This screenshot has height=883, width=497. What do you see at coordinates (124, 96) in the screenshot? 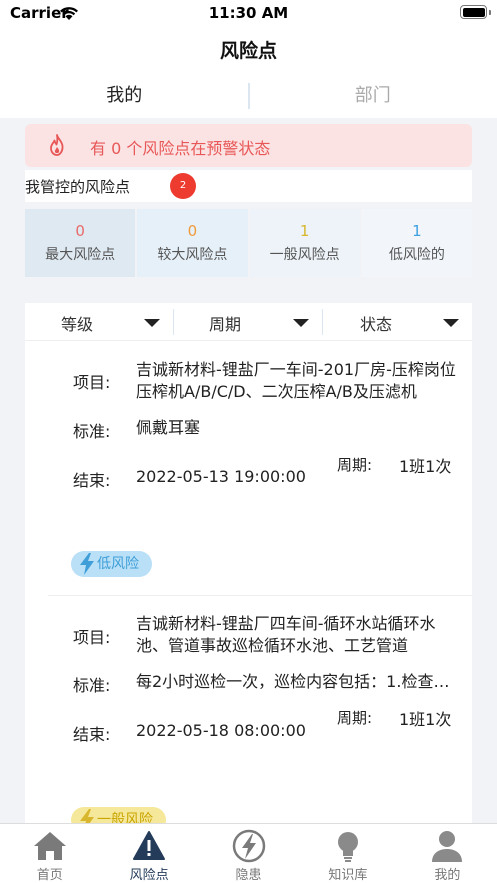
I see `segment-tab-mine: 我的` at bounding box center [124, 96].